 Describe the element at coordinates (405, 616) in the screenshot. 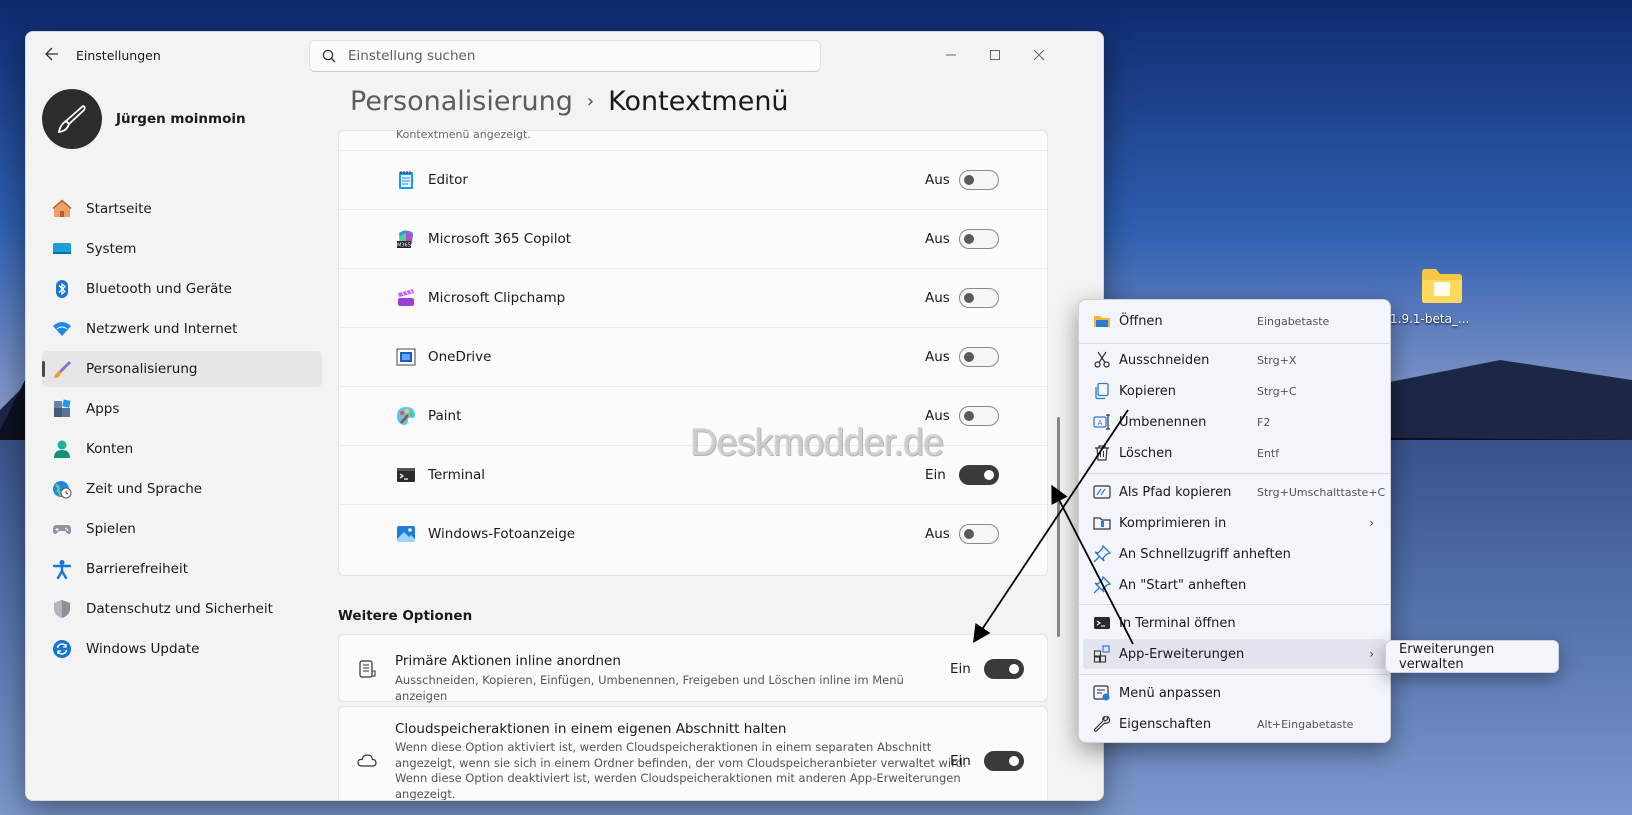

I see `section-title-weitere-optionen: Weitere Optionen` at that location.